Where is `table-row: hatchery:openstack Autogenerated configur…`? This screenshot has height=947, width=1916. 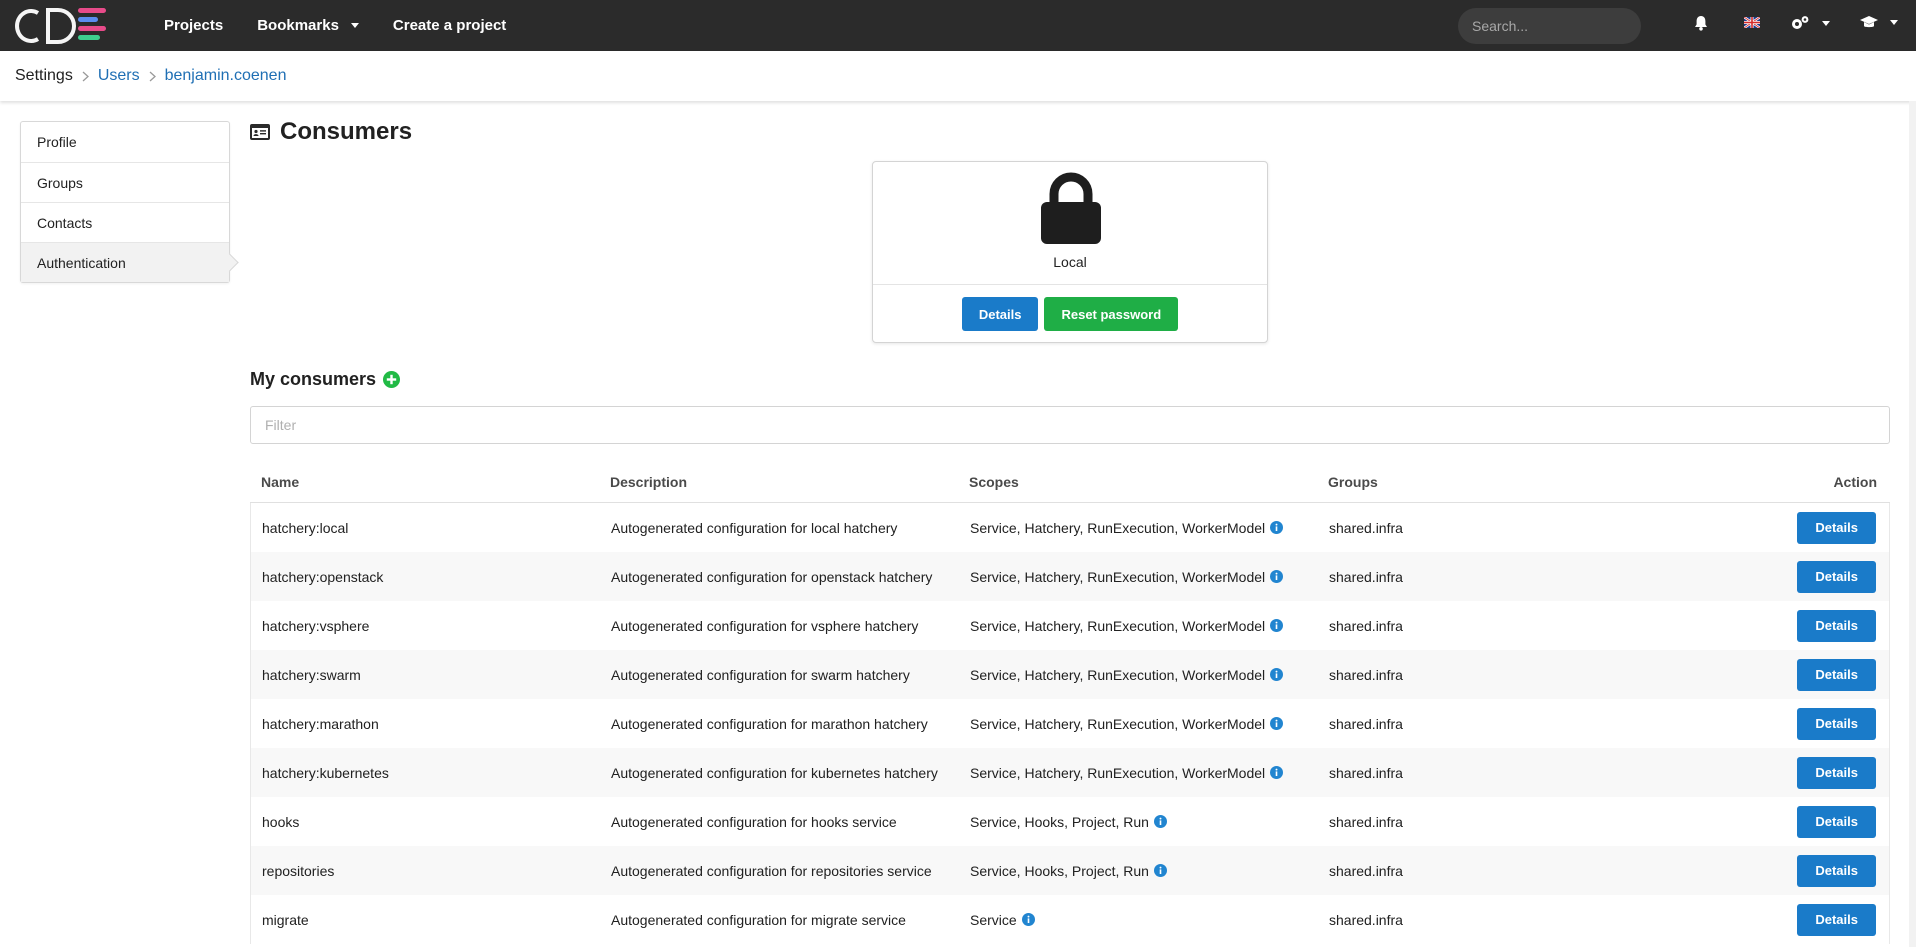
table-row: hatchery:openstack Autogenerated configur… is located at coordinates (1070, 576).